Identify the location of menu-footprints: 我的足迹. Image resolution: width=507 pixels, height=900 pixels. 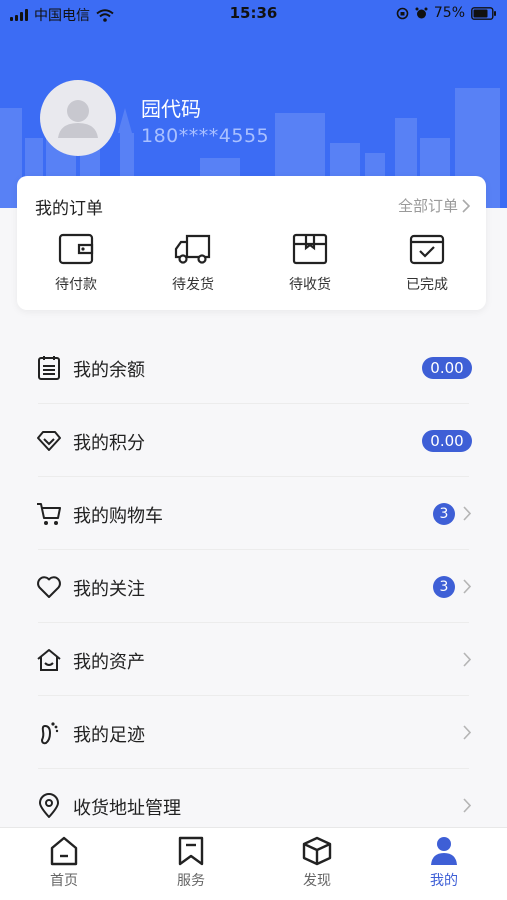
(253, 732).